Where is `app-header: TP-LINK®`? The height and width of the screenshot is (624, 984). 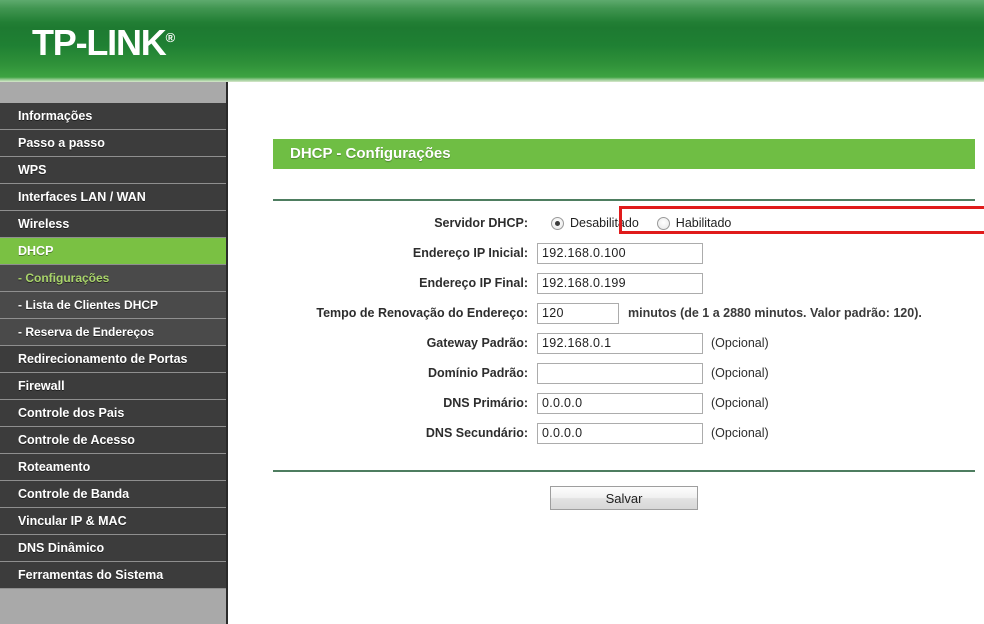
app-header: TP-LINK® is located at coordinates (492, 41).